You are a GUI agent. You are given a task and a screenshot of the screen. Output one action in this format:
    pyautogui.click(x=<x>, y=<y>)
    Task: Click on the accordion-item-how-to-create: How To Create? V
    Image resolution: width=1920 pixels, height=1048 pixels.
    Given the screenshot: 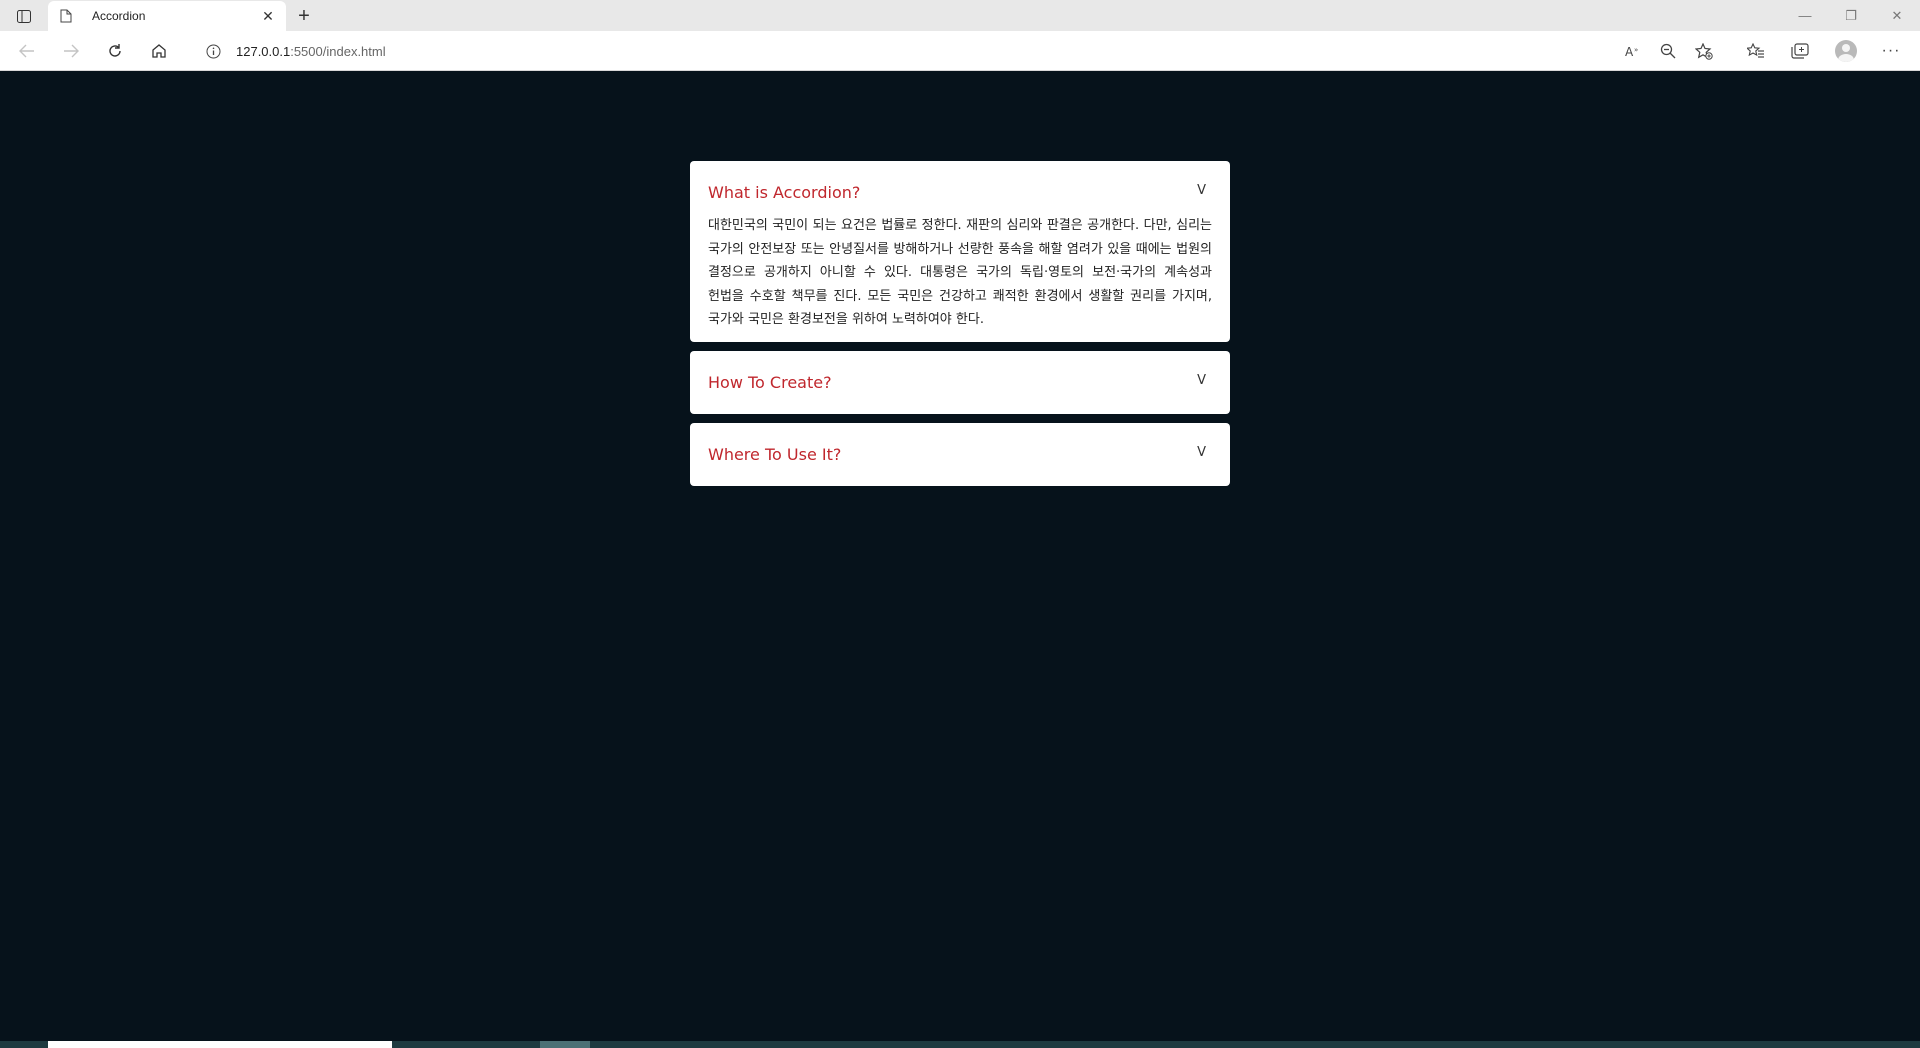 What is the action you would take?
    pyautogui.click(x=960, y=382)
    